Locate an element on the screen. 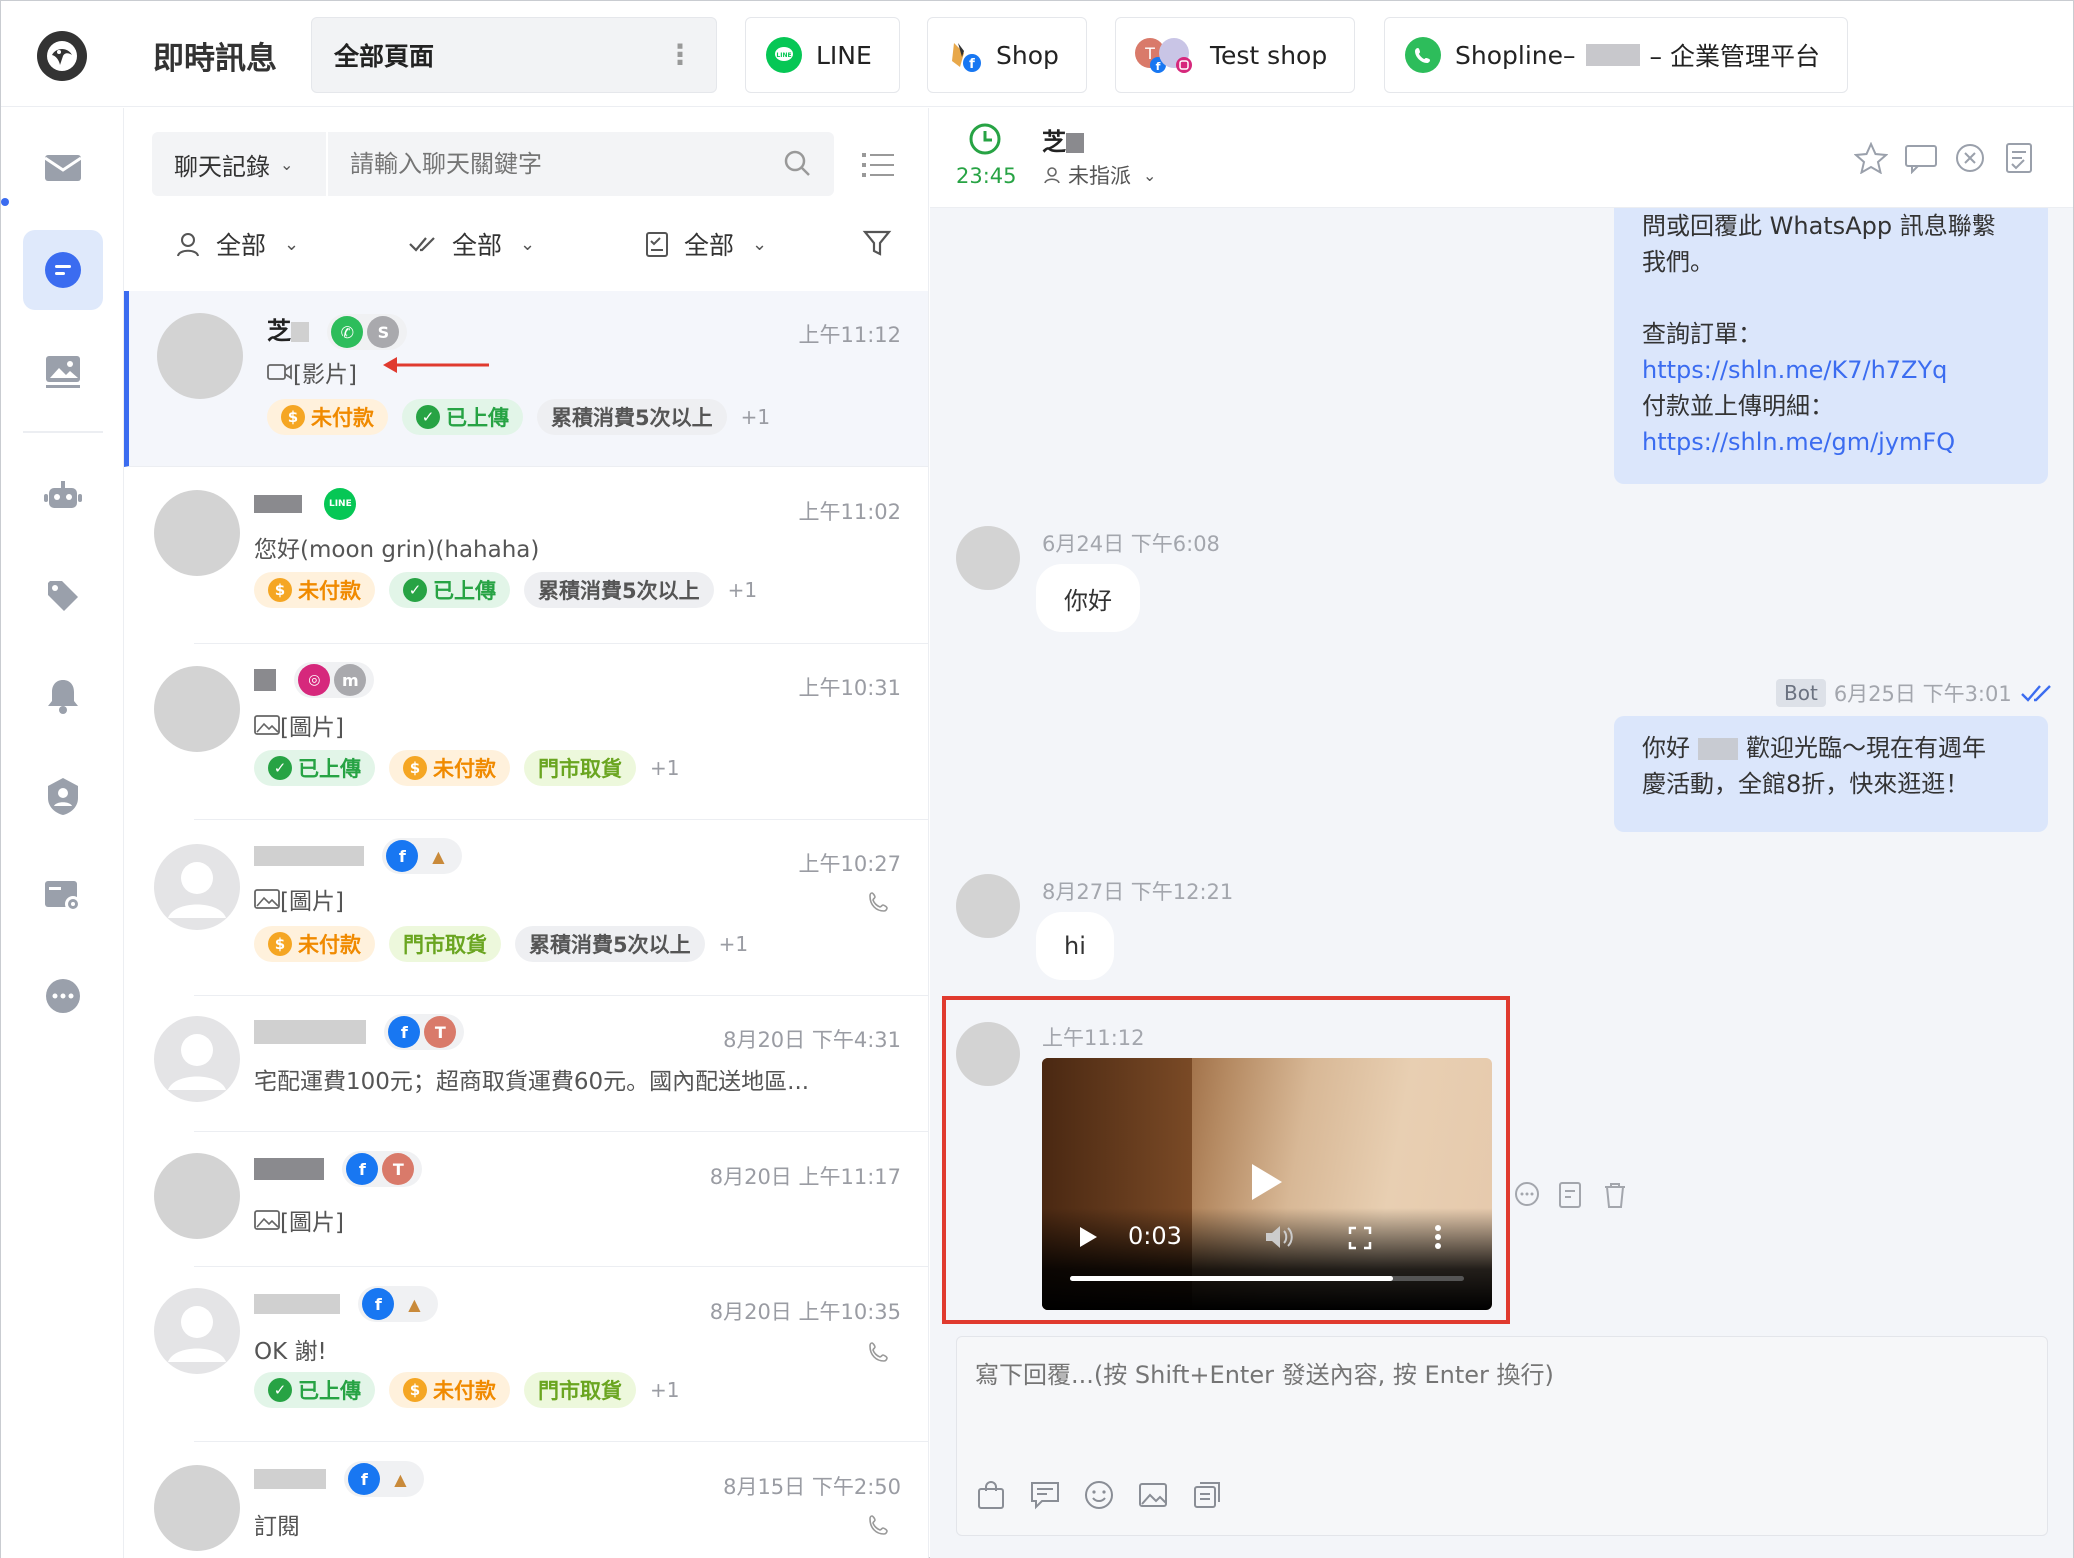 The image size is (2074, 1558). play-icon is located at coordinates (1088, 1239).